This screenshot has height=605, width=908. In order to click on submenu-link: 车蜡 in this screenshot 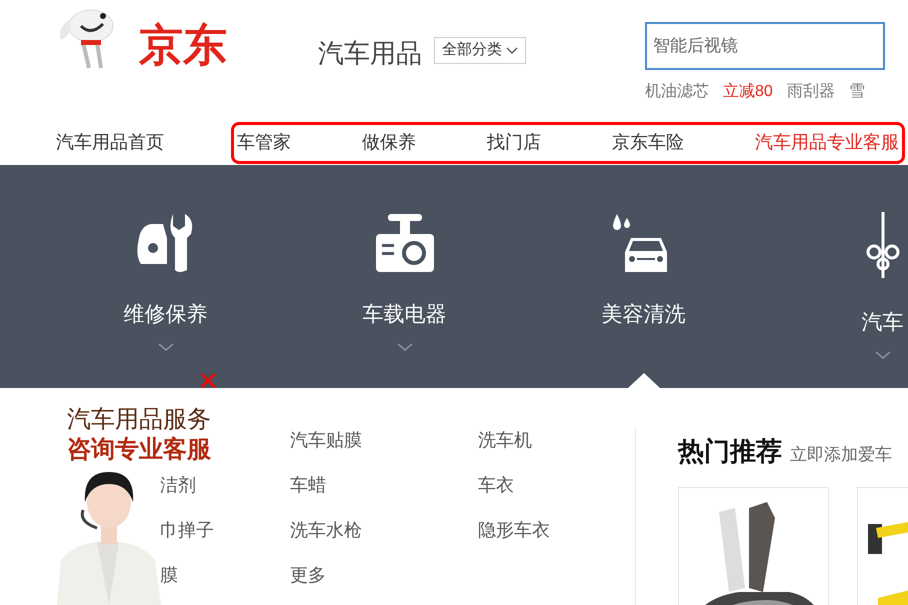, I will do `click(384, 485)`.